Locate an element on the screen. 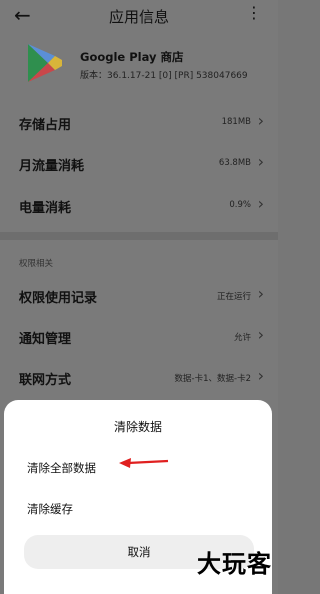 The height and width of the screenshot is (594, 320). data-usage-label: 月流量消耗 is located at coordinates (52, 166).